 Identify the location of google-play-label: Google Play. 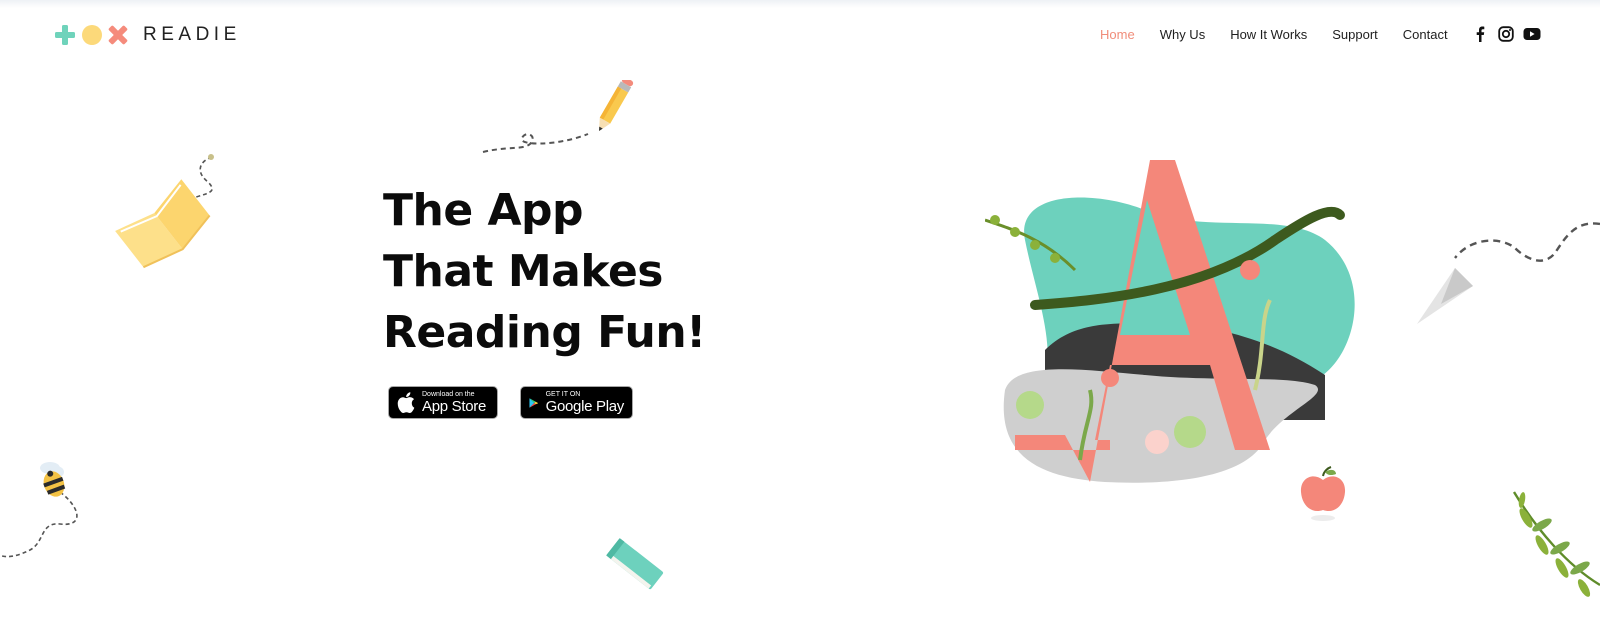
(585, 406).